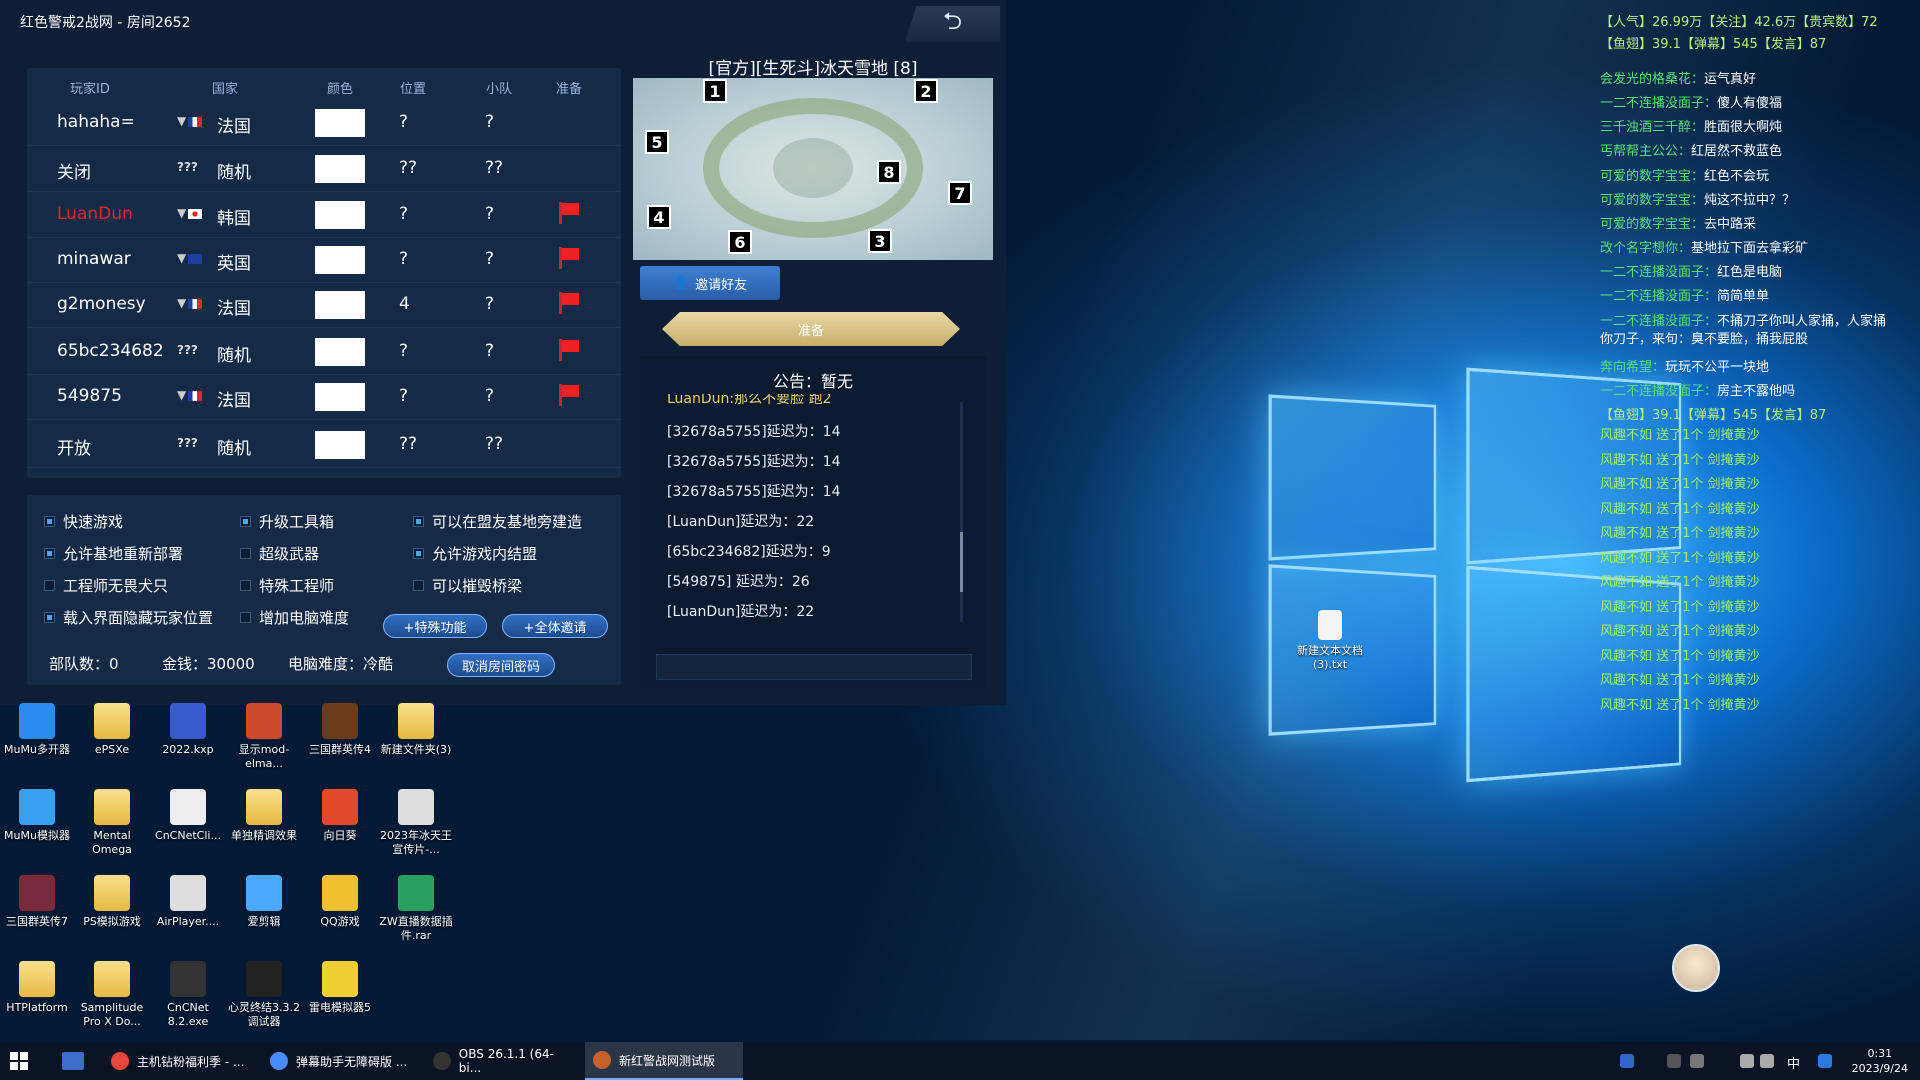 The width and height of the screenshot is (1920, 1080). What do you see at coordinates (1767, 1061) in the screenshot?
I see `volume-icon` at bounding box center [1767, 1061].